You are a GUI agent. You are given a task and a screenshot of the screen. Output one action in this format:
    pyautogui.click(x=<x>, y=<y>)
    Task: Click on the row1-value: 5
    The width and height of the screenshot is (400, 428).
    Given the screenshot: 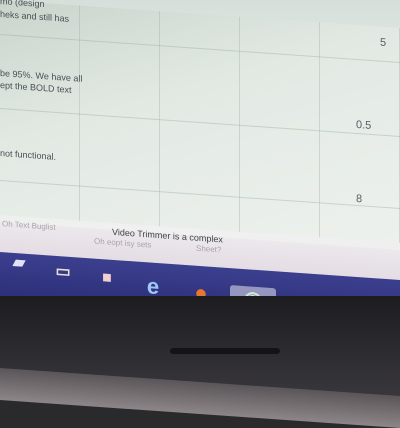 What is the action you would take?
    pyautogui.click(x=383, y=43)
    